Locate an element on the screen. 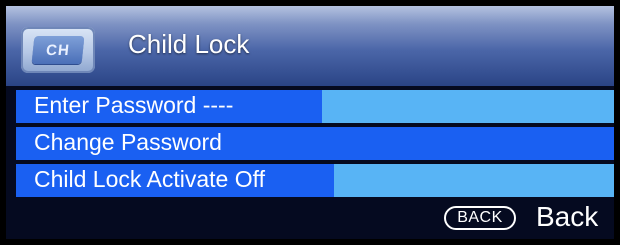 This screenshot has width=620, height=245. back-key-icon: BACK is located at coordinates (480, 218).